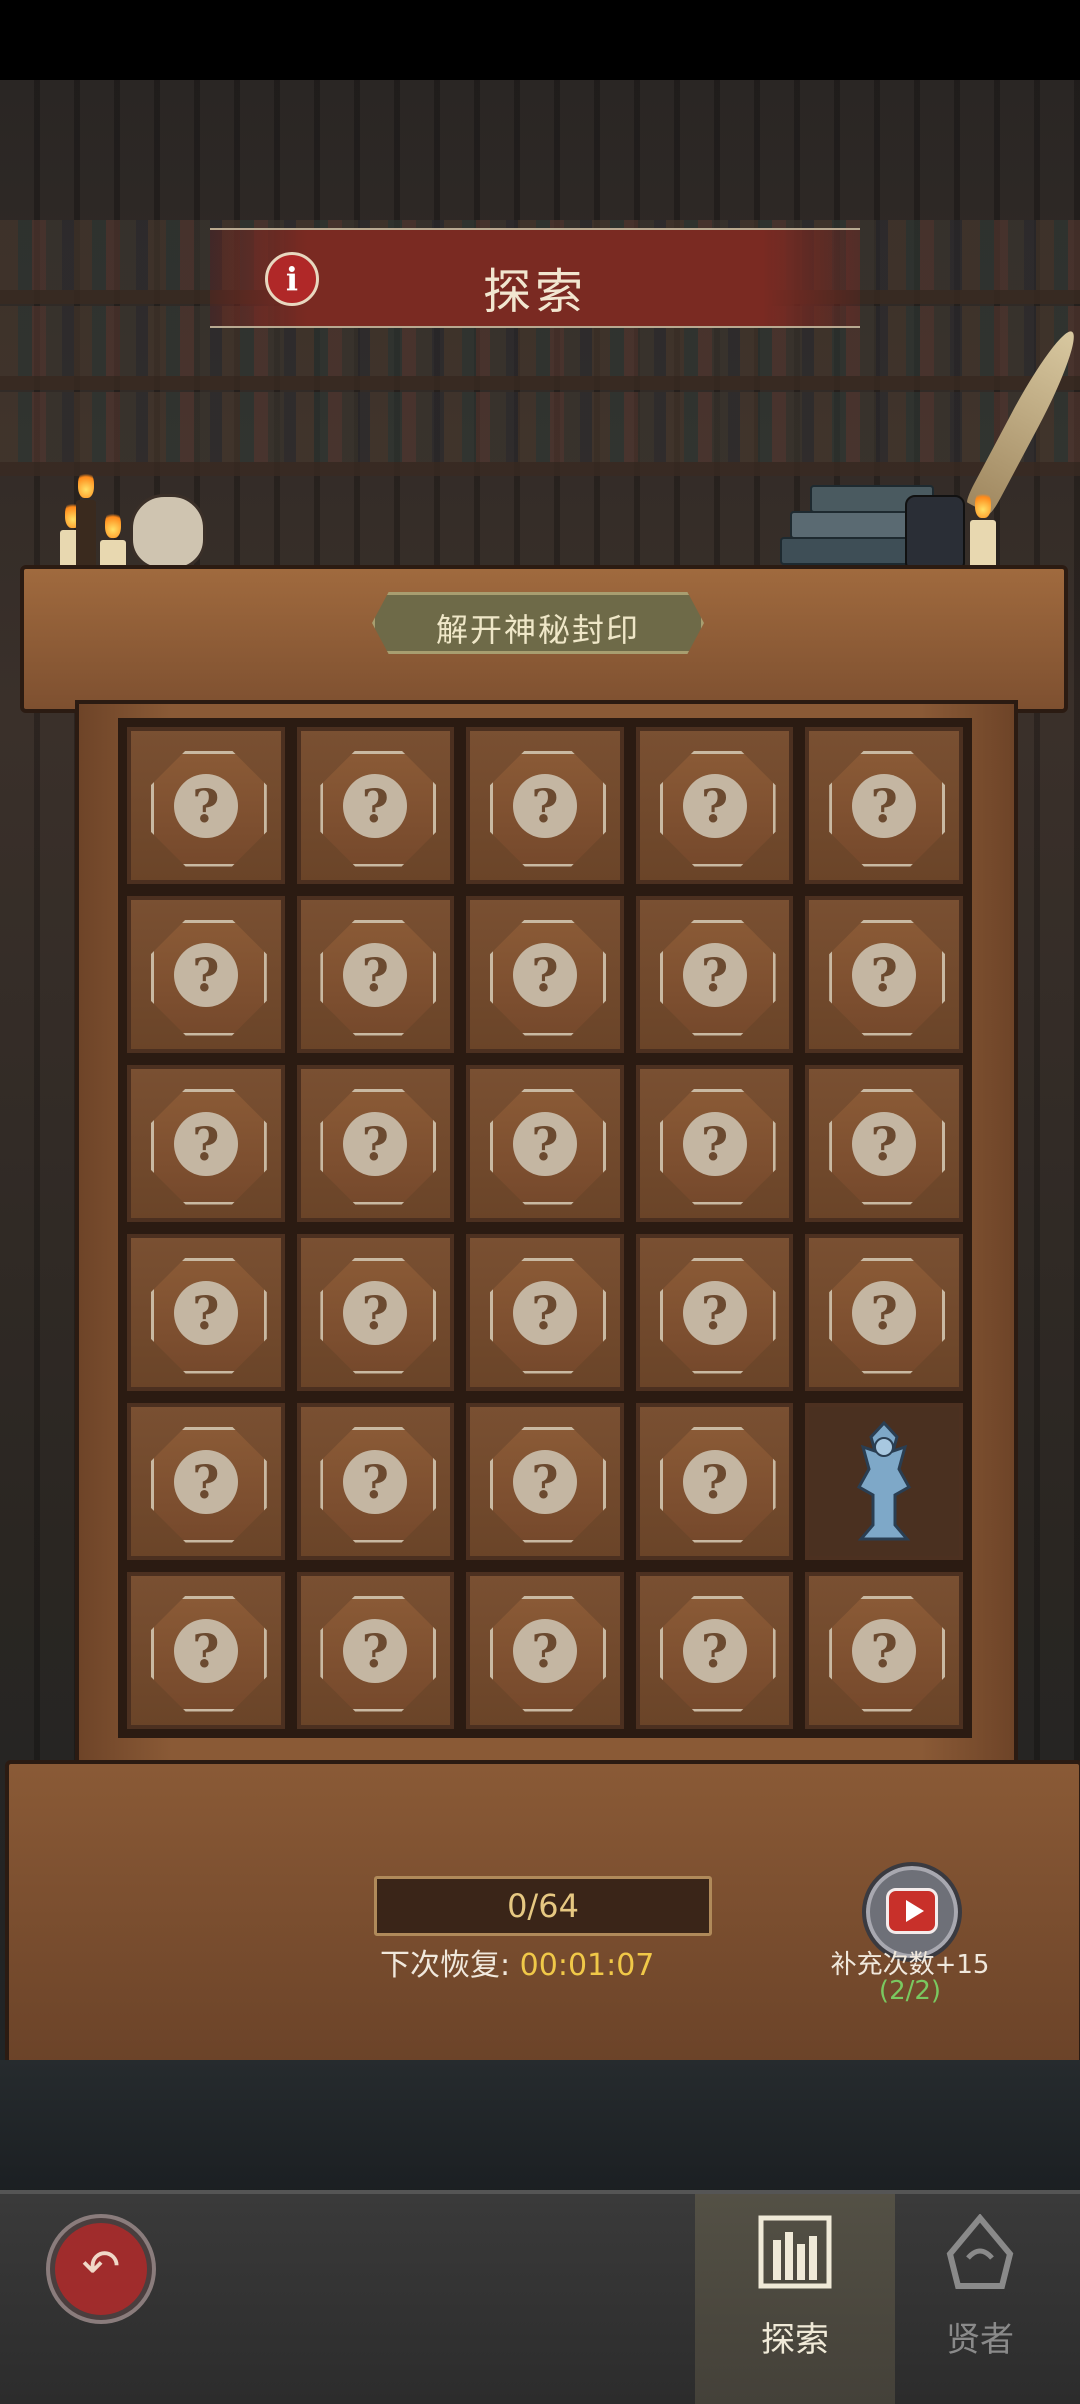  Describe the element at coordinates (101, 2266) in the screenshot. I see `back-arrow-icon: ↶` at that location.